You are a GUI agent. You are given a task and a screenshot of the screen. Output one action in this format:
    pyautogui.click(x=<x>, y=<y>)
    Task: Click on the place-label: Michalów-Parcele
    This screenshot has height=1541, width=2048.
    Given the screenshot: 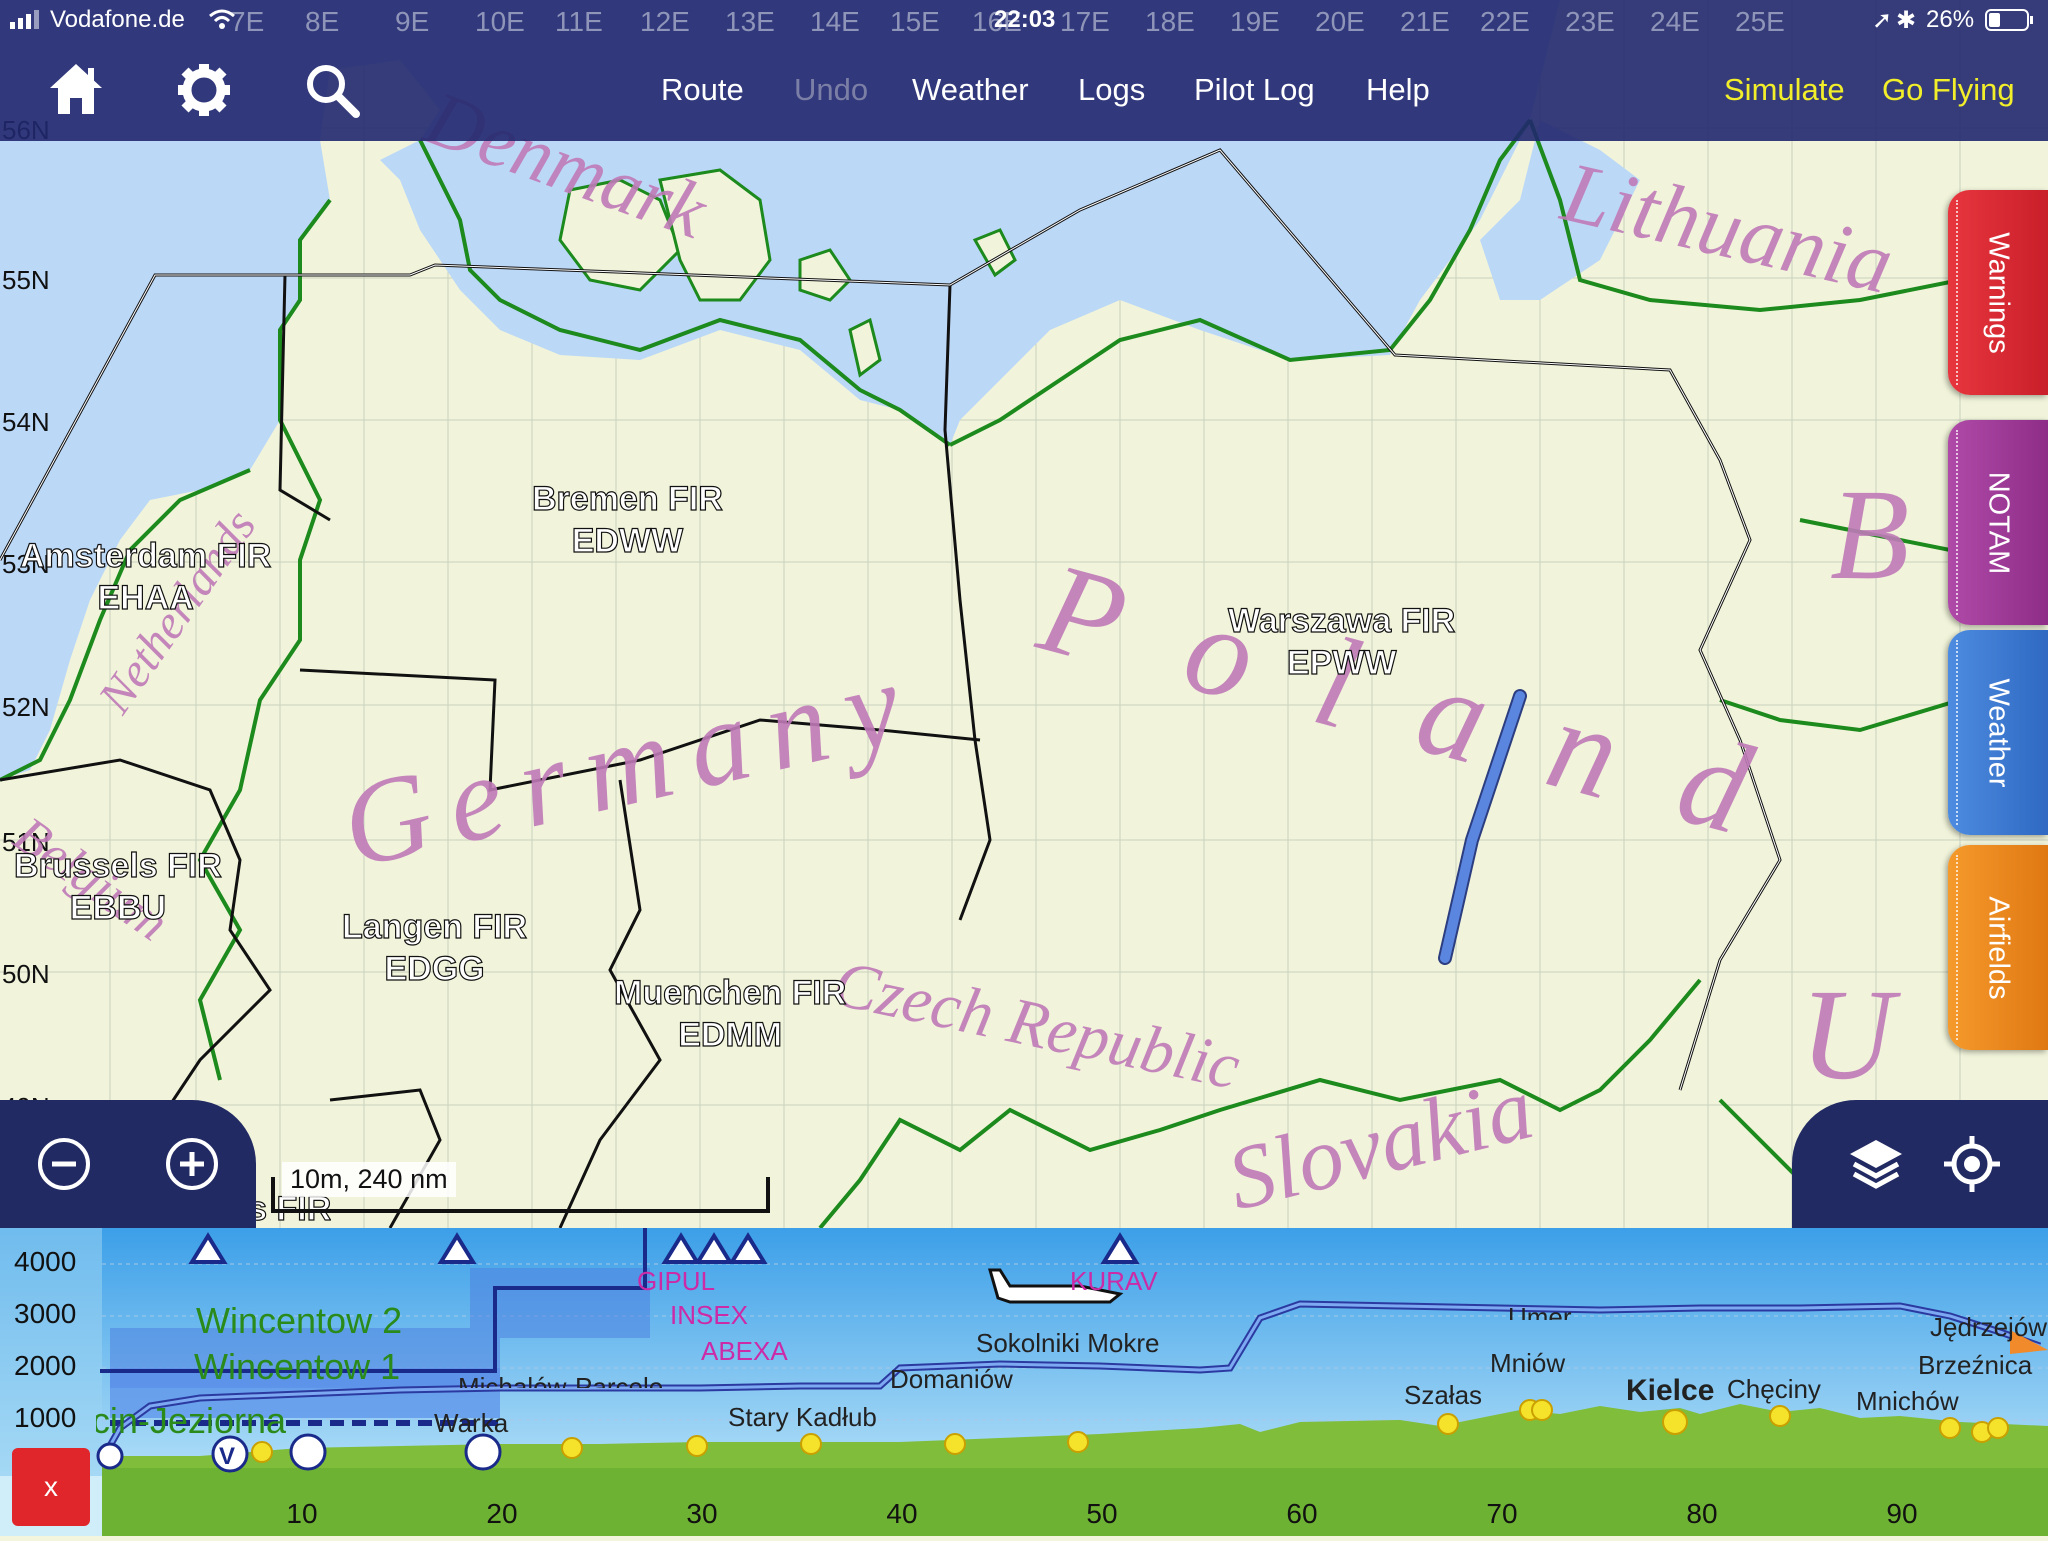 What is the action you would take?
    pyautogui.click(x=561, y=1380)
    